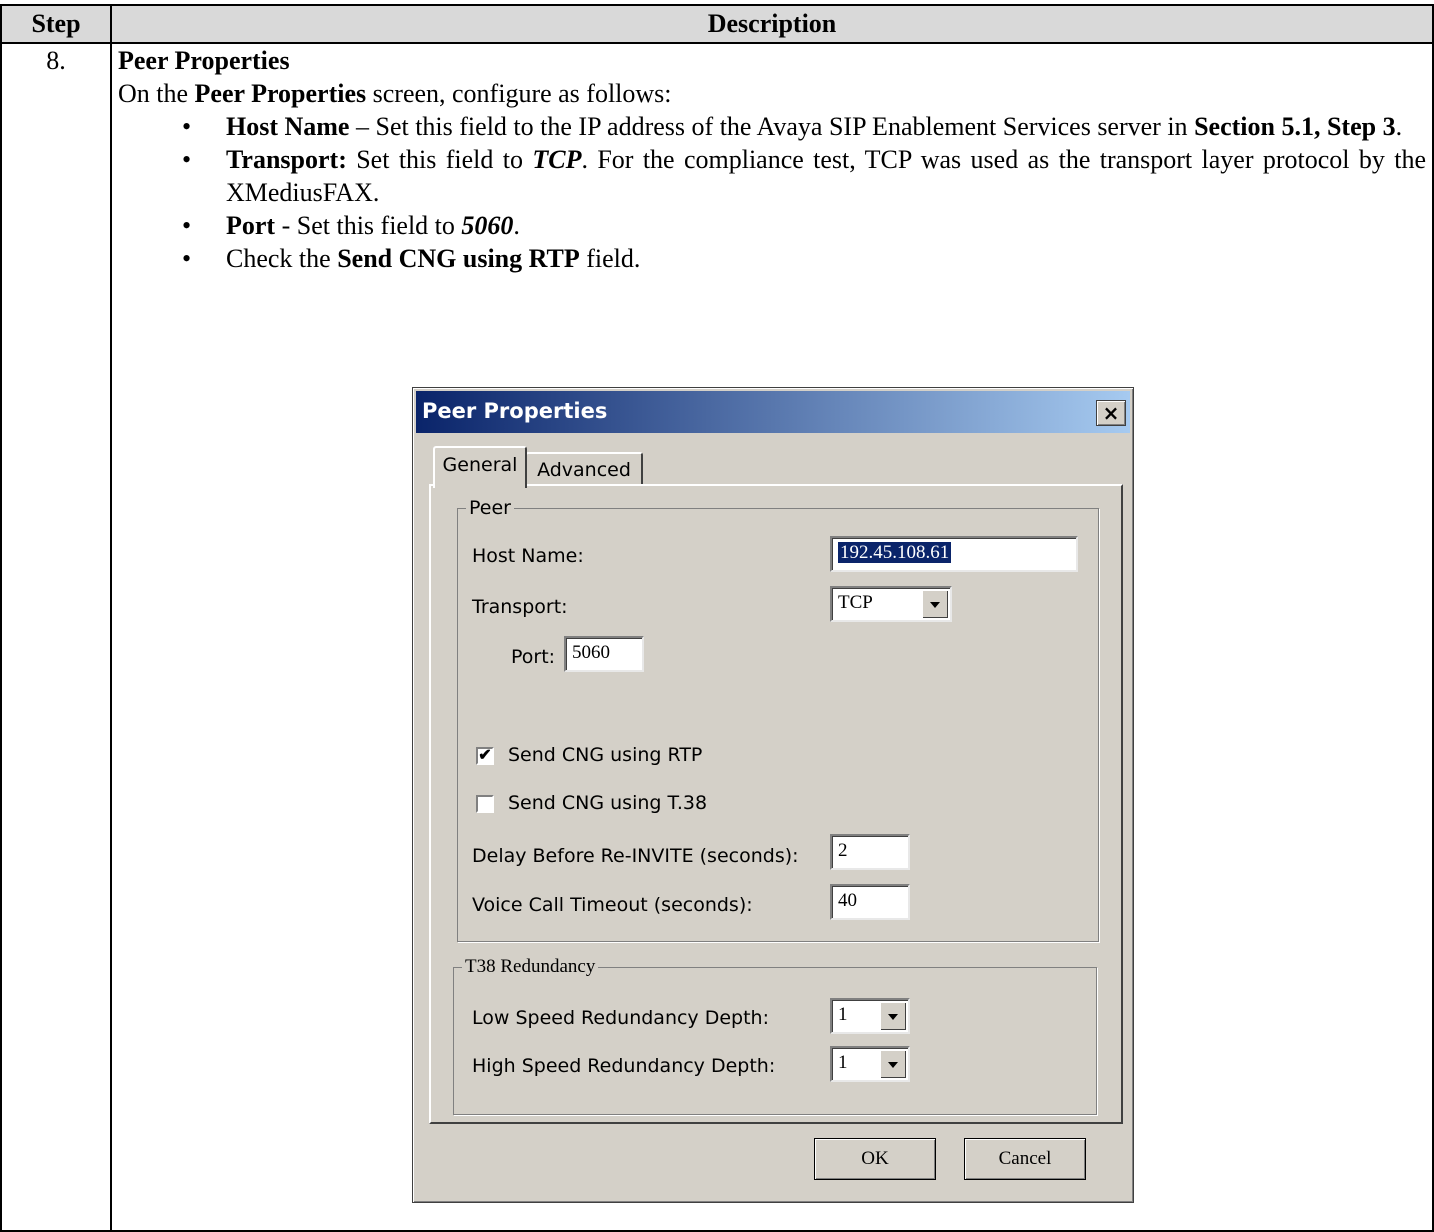 The image size is (1434, 1232). I want to click on bullet-text: Set this field to, so click(439, 159).